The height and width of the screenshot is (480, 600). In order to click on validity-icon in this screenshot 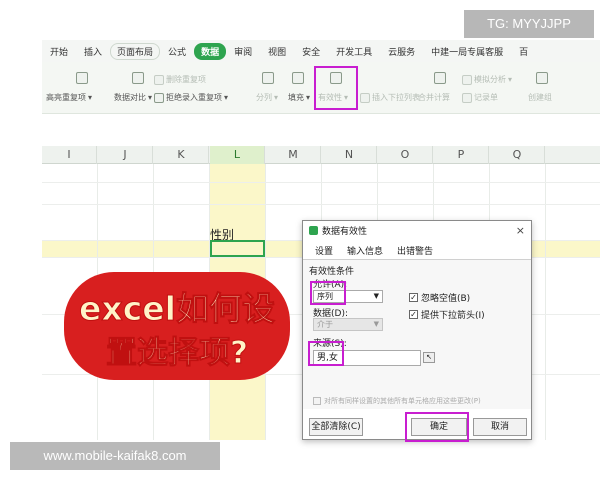, I will do `click(336, 78)`.